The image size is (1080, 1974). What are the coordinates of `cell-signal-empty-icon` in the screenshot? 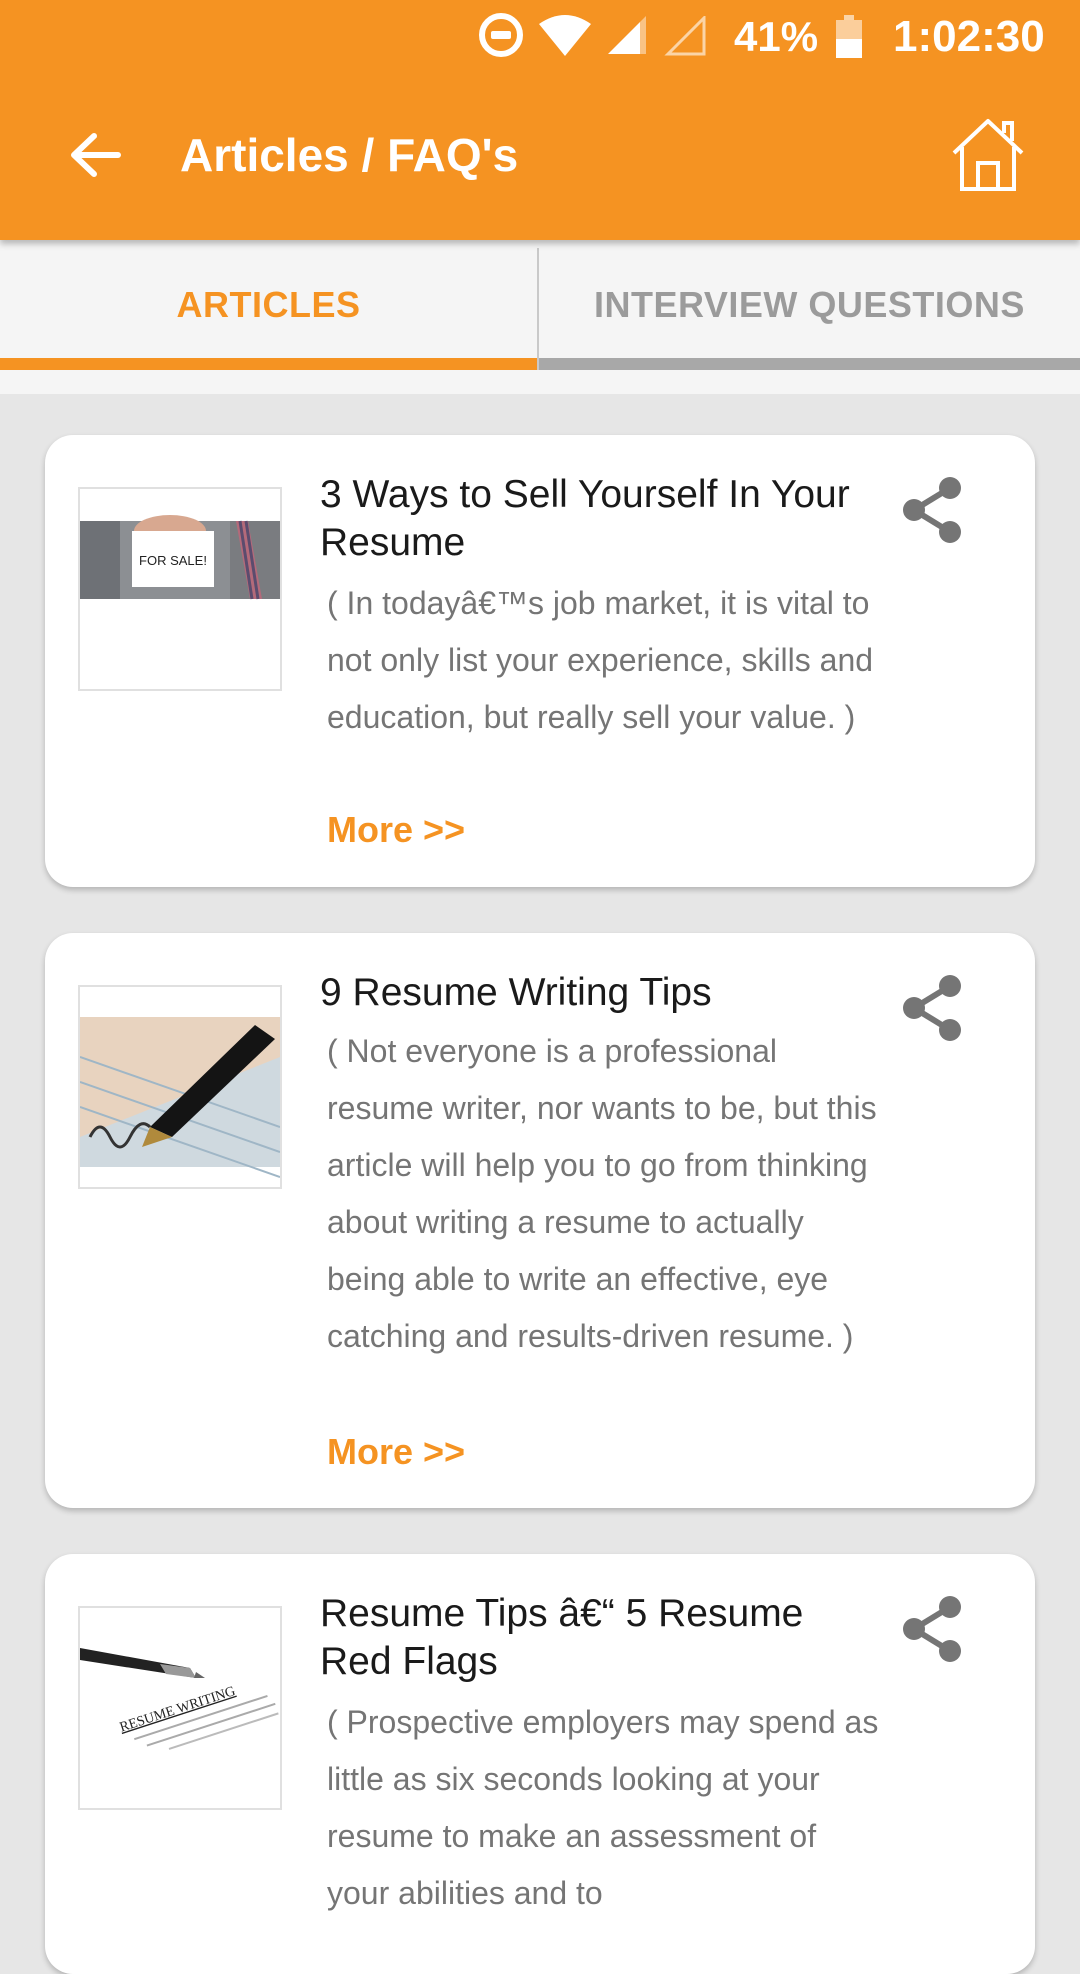 It's located at (685, 37).